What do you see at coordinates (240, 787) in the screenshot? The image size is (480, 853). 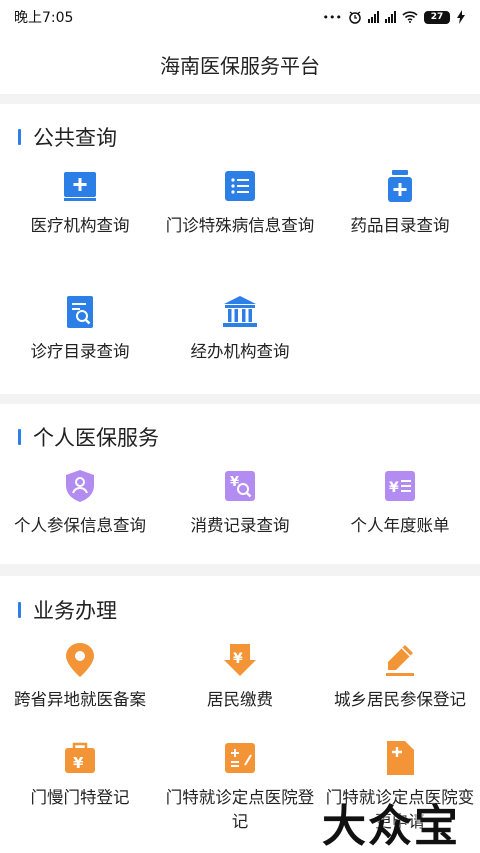 I see `designated-hospital-registration: 门特就诊定点医院登记` at bounding box center [240, 787].